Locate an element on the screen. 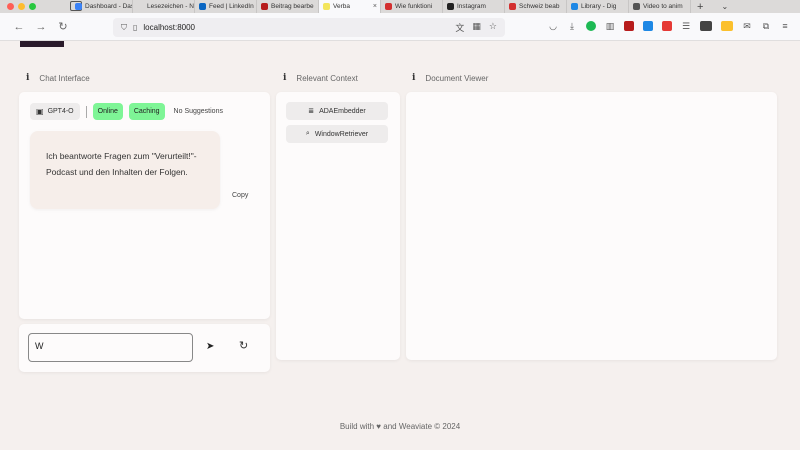 The height and width of the screenshot is (450, 800). context-section-title: i Relevant Context is located at coordinates (320, 78).